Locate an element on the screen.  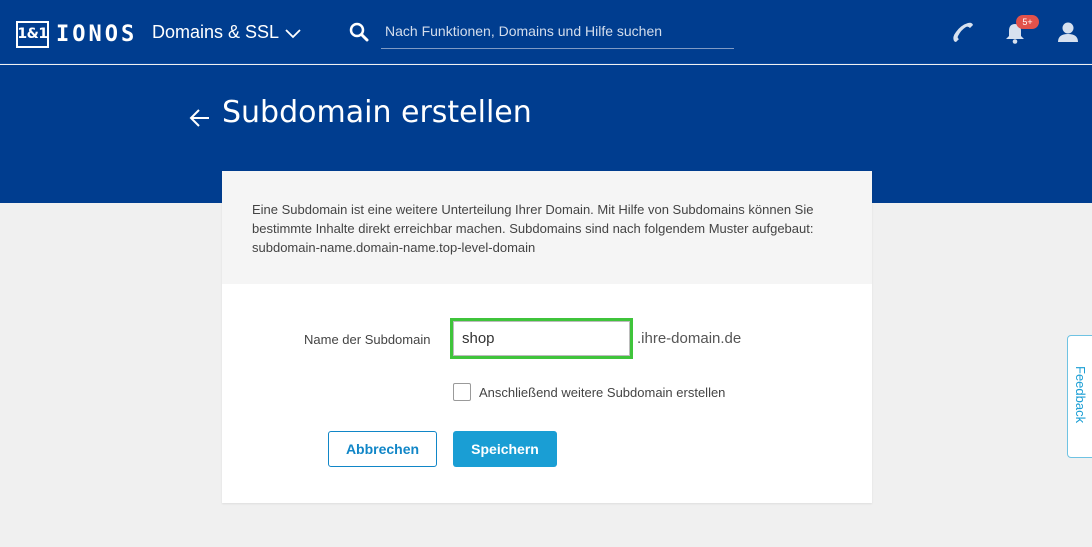
user-icon is located at coordinates (1068, 32).